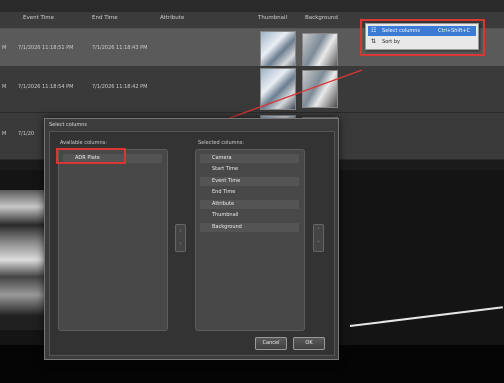 Image resolution: width=504 pixels, height=383 pixels. Describe the element at coordinates (83, 143) in the screenshot. I see `available-columns-label: Available columns:` at that location.